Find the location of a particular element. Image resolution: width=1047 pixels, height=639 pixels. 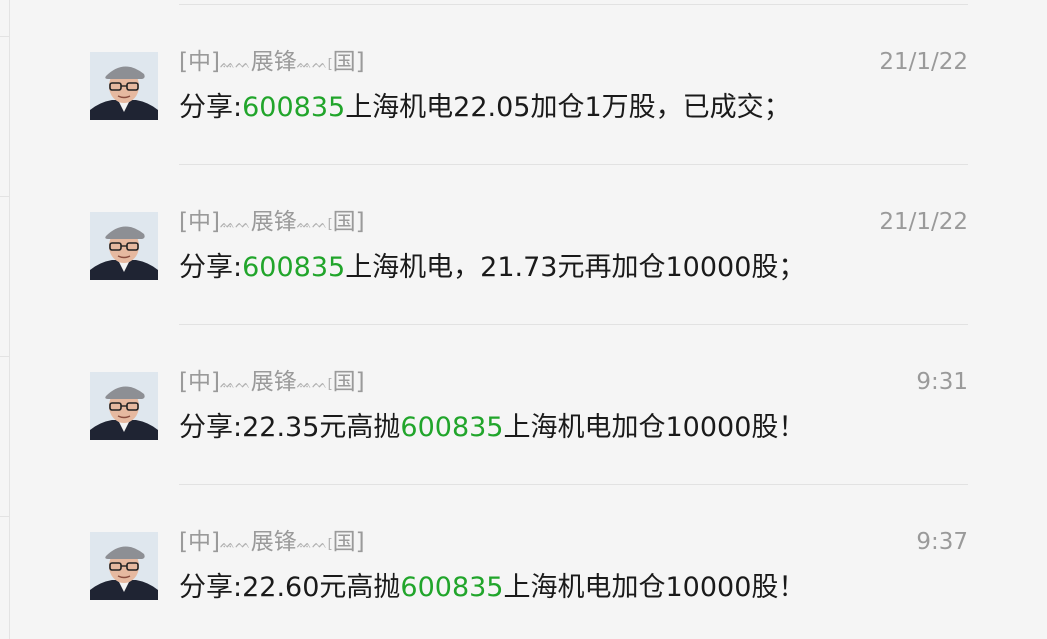

message-text: 分享:22.60元高抛600835上海机电加仓10000股！ is located at coordinates (492, 588).